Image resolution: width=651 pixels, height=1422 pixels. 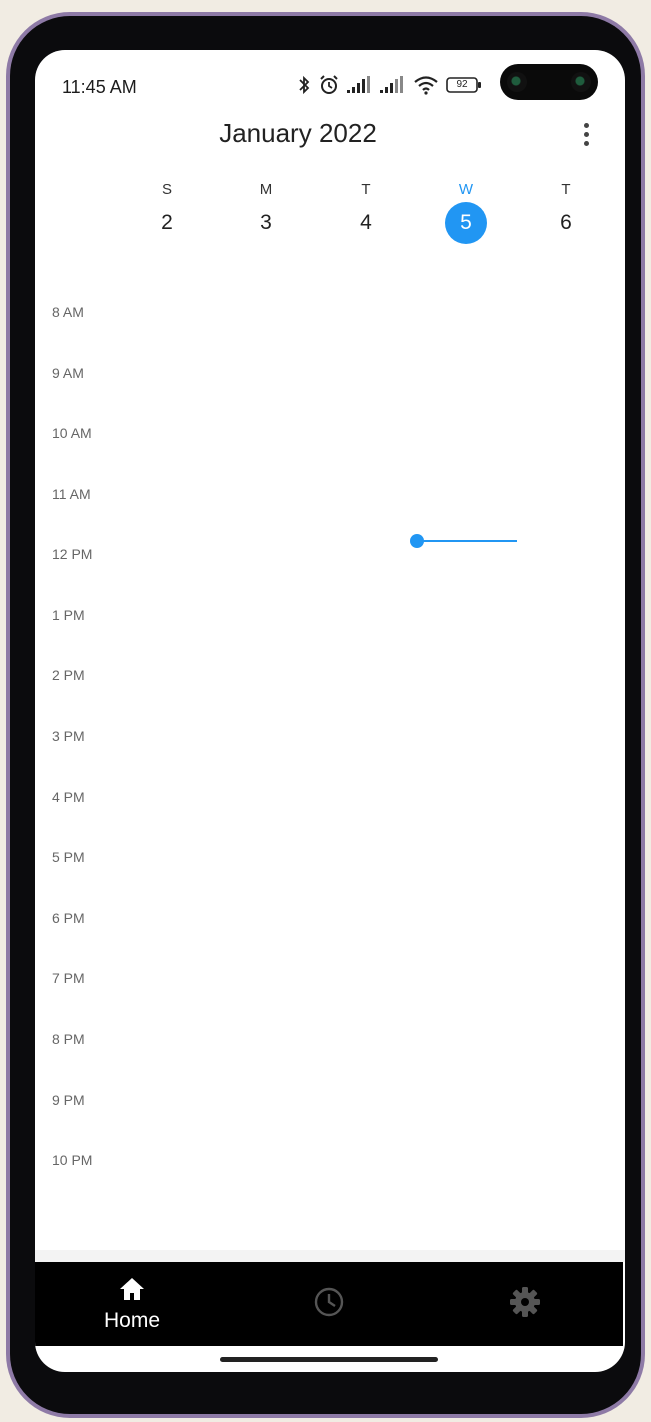 I want to click on nav-settings, so click(x=525, y=1304).